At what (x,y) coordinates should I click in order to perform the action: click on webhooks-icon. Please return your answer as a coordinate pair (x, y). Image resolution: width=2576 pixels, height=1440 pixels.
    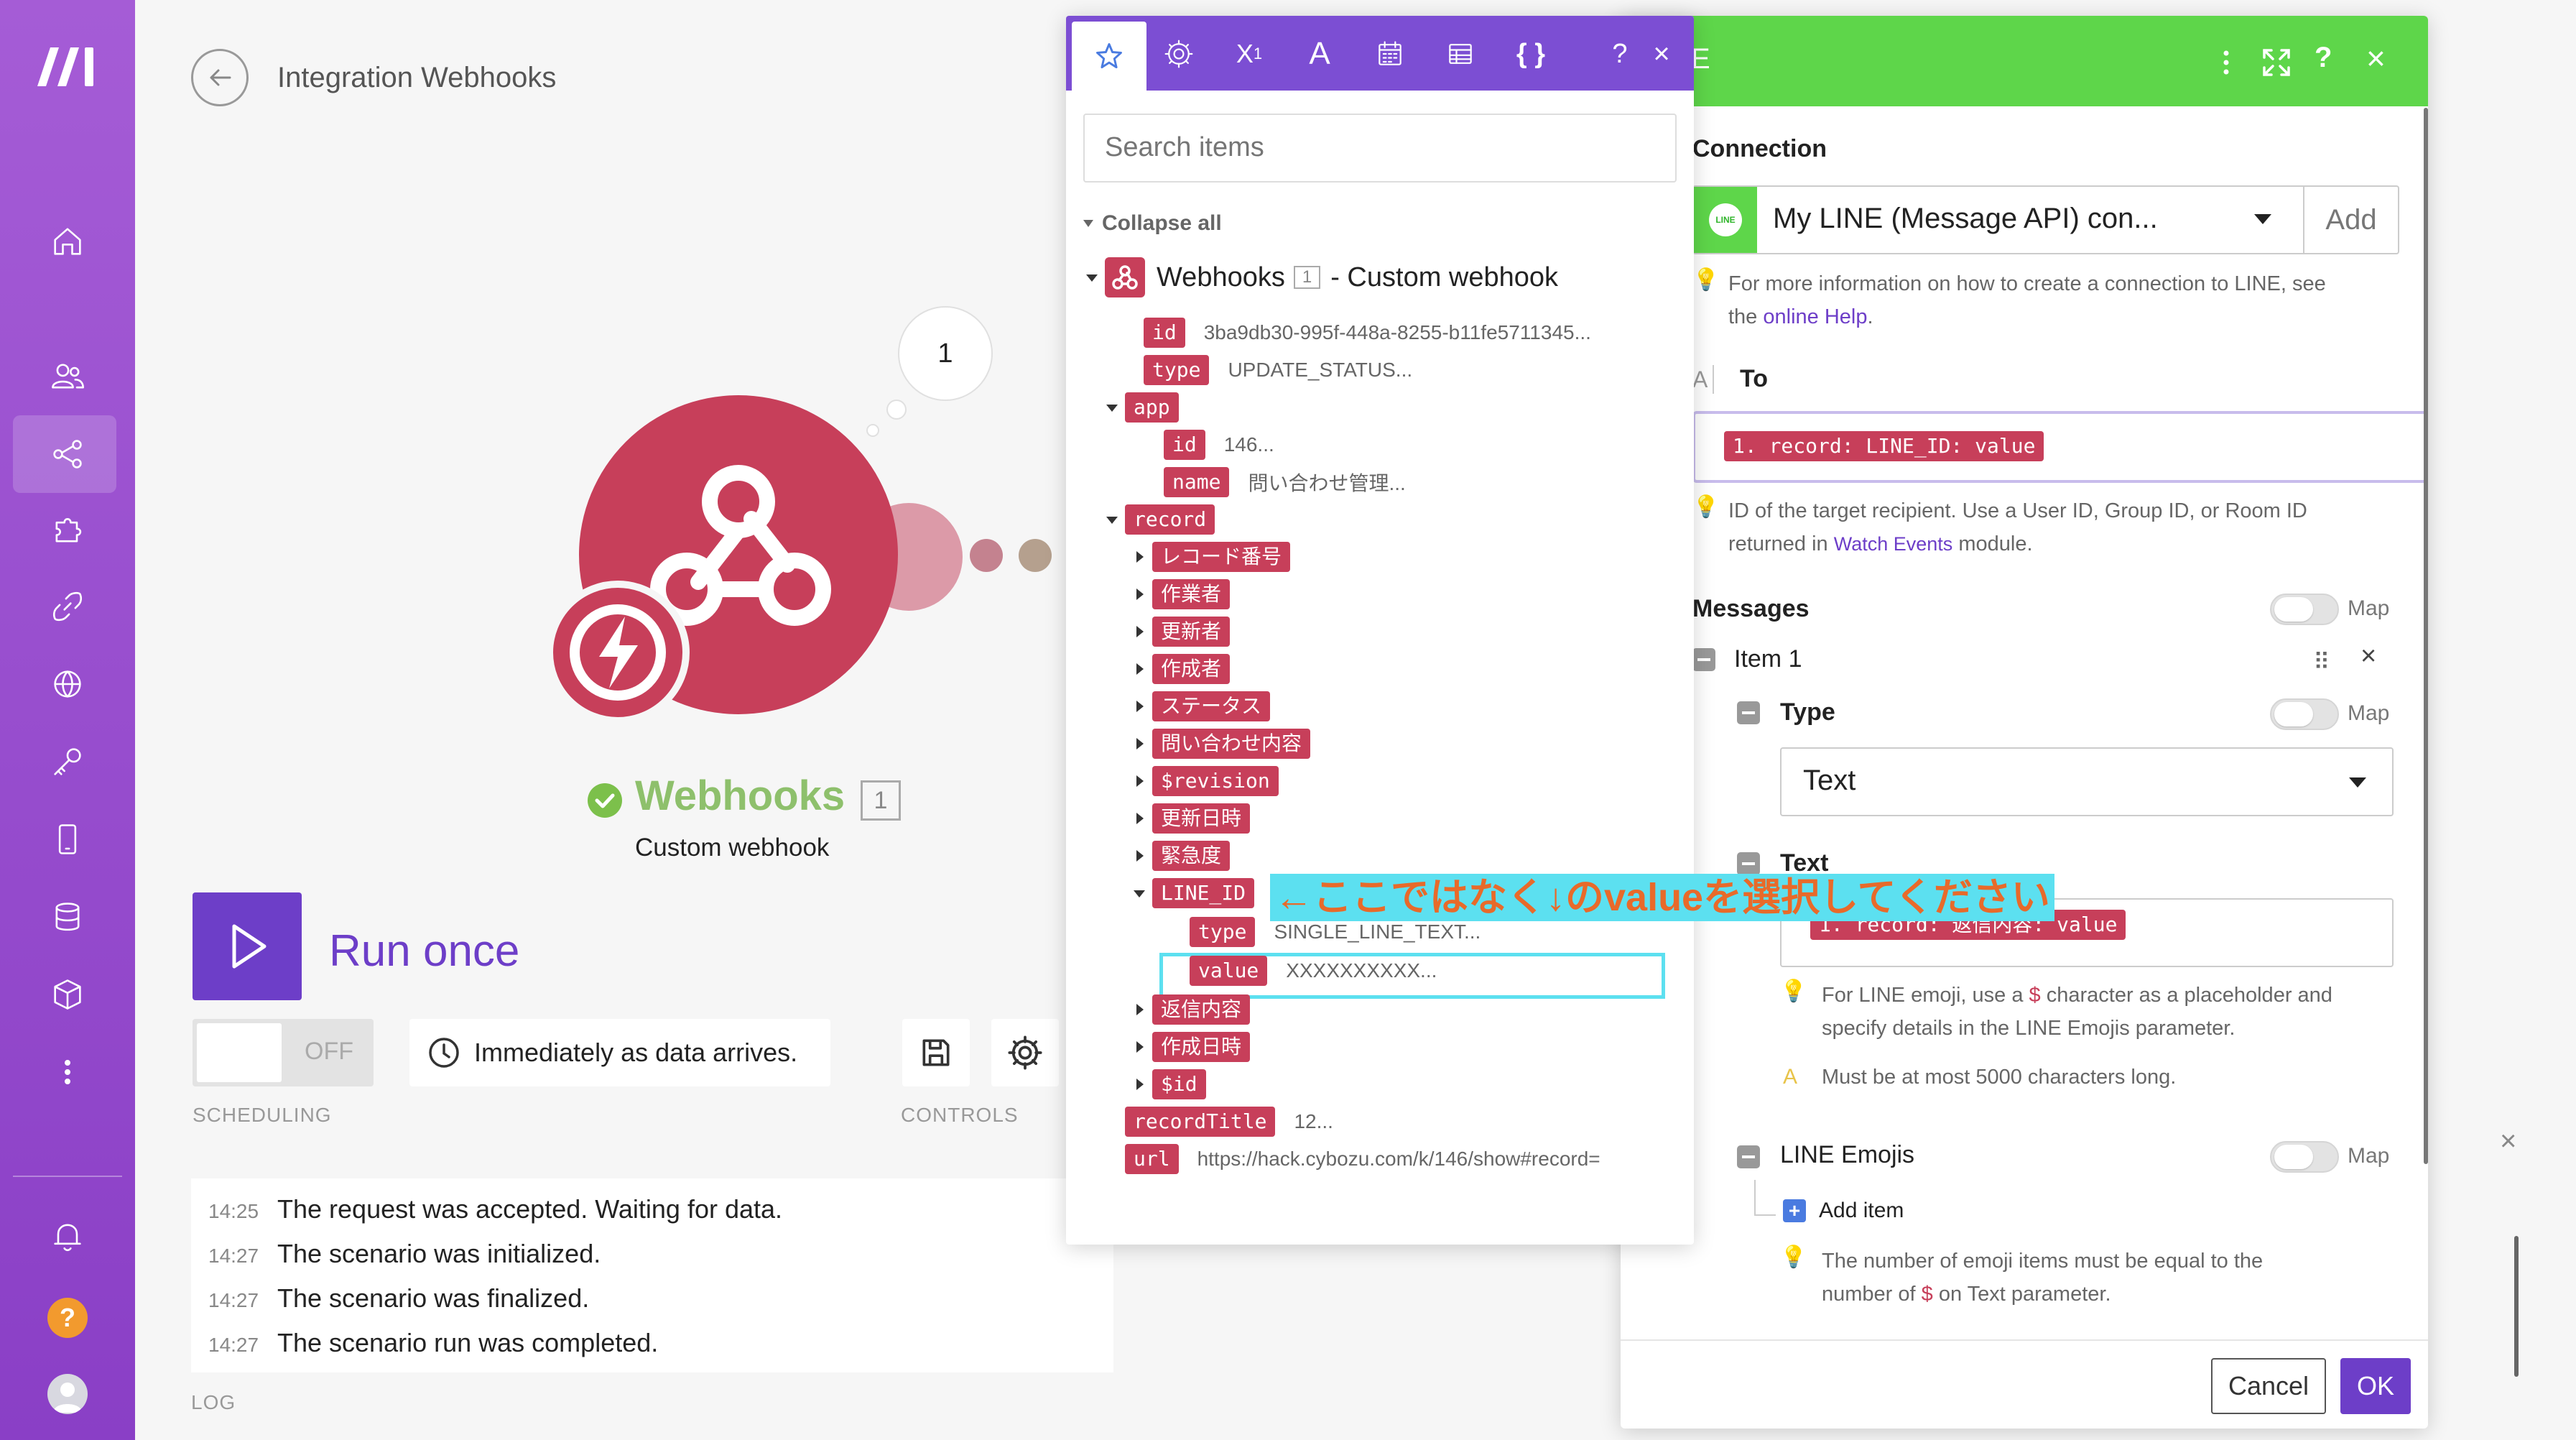
    Looking at the image, I should click on (67, 684).